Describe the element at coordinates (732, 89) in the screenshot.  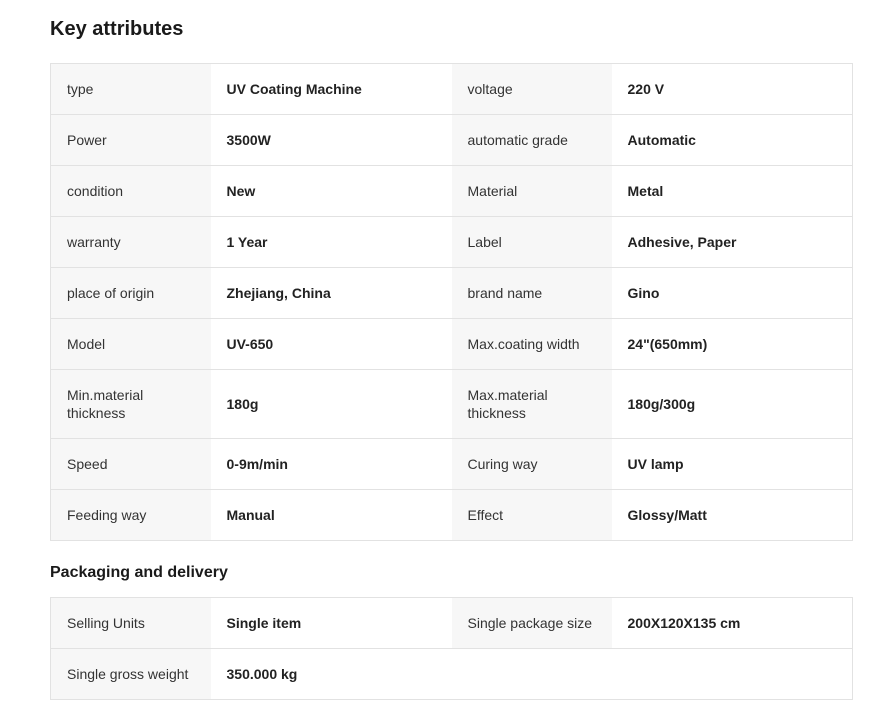
I see `attribute-value: 220 V` at that location.